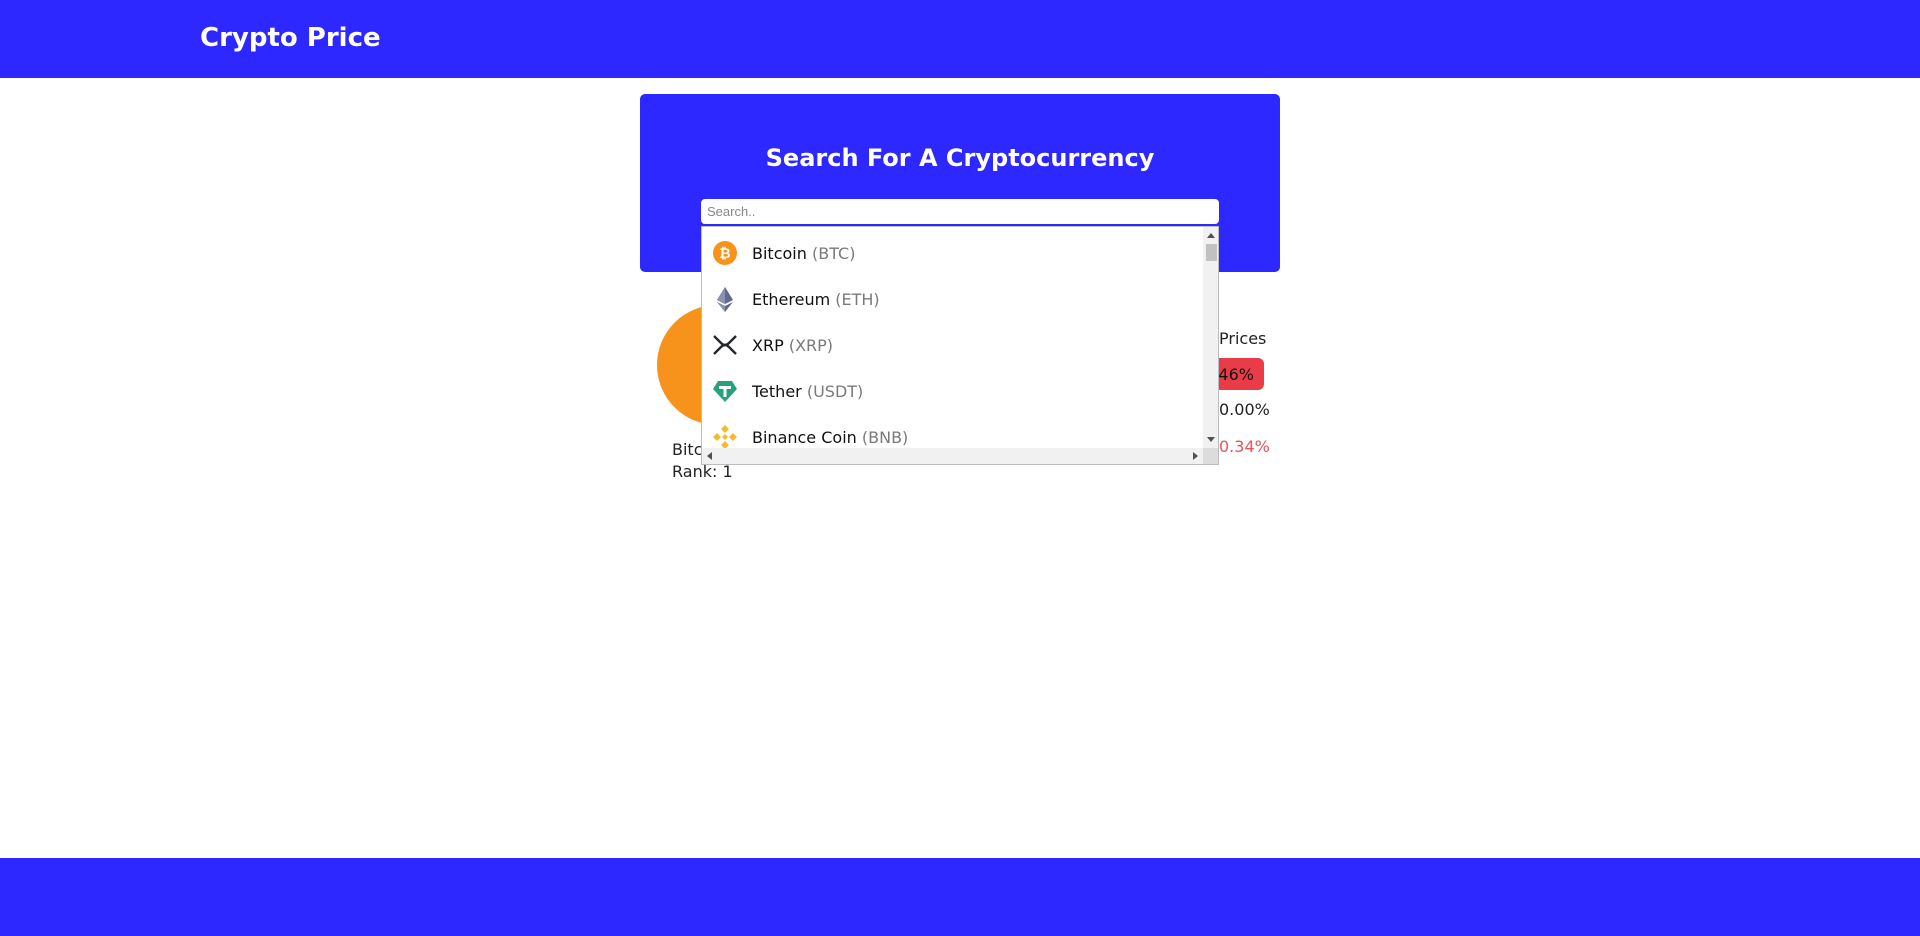 Image resolution: width=1920 pixels, height=936 pixels. I want to click on dropdown-item-text: Bitcoin (BTC), so click(803, 253).